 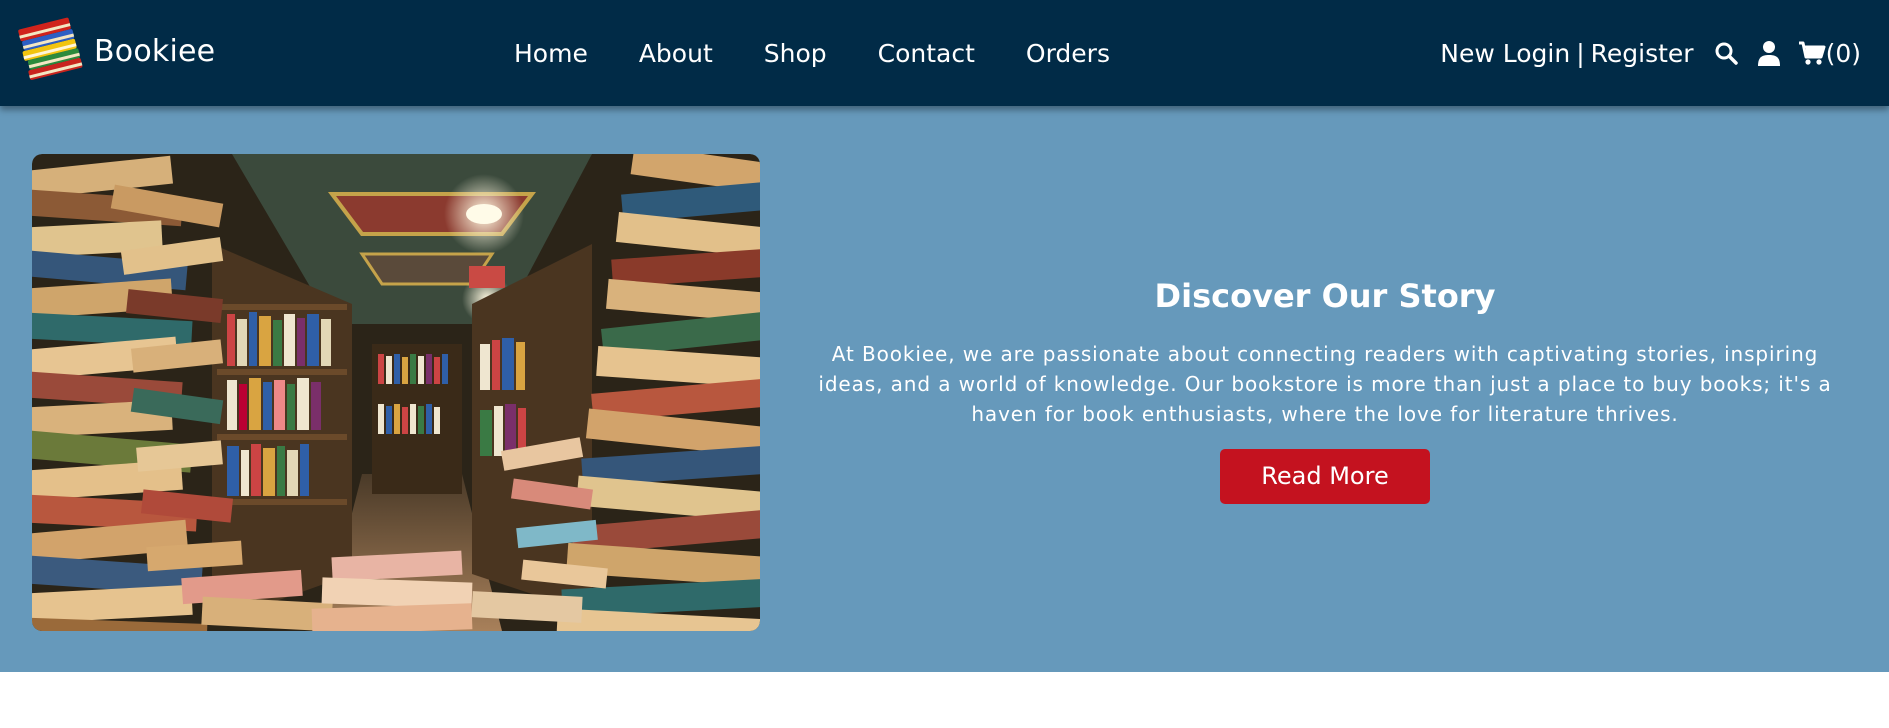 What do you see at coordinates (1812, 53) in the screenshot?
I see `cart-icon` at bounding box center [1812, 53].